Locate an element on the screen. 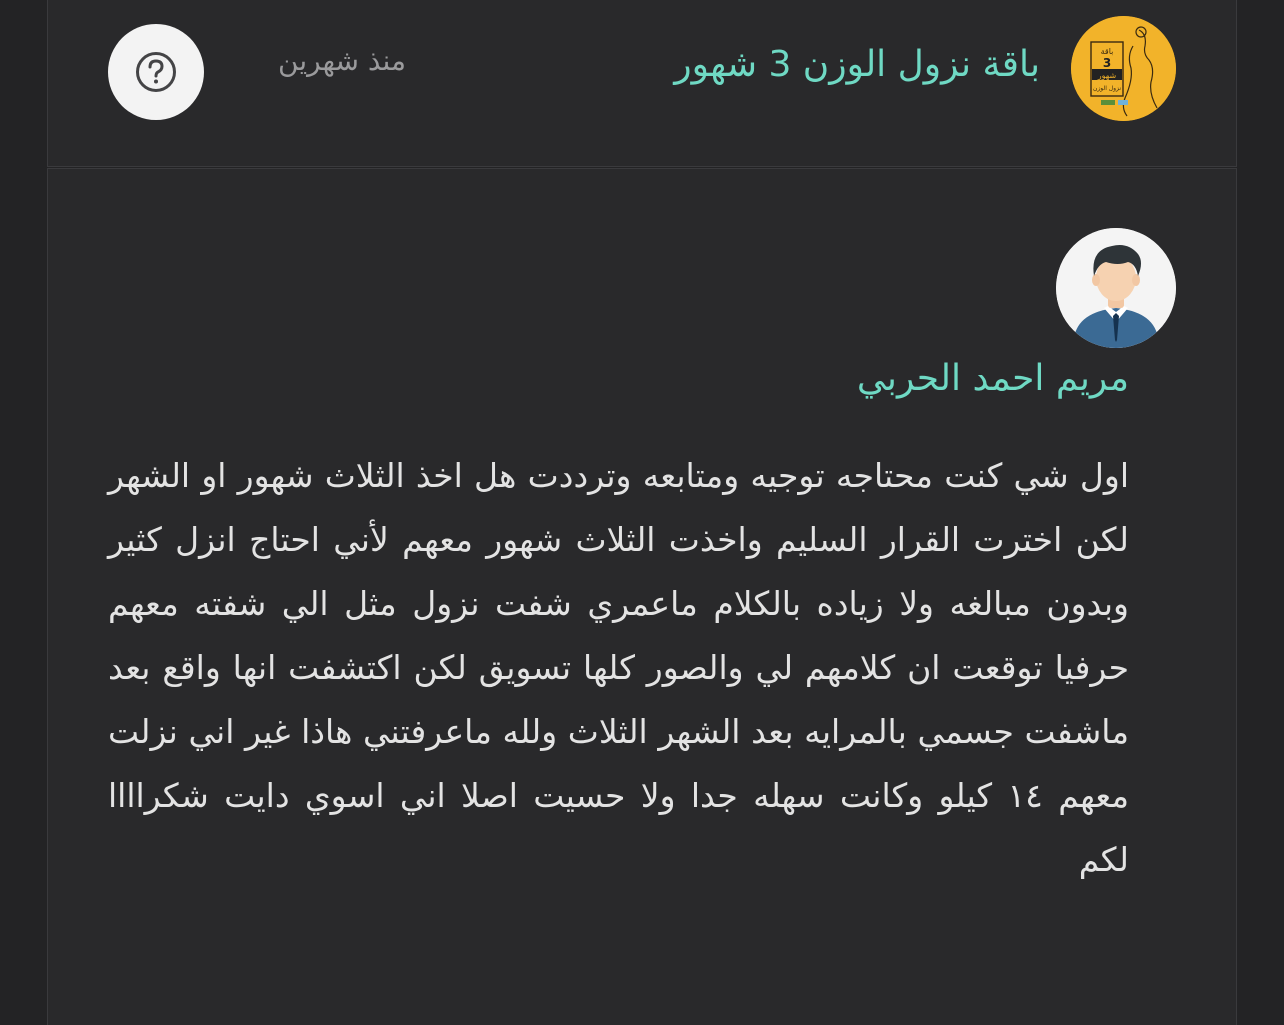  product-package-icon: باقة 3 شهور نزول الوزن is located at coordinates (1123, 68).